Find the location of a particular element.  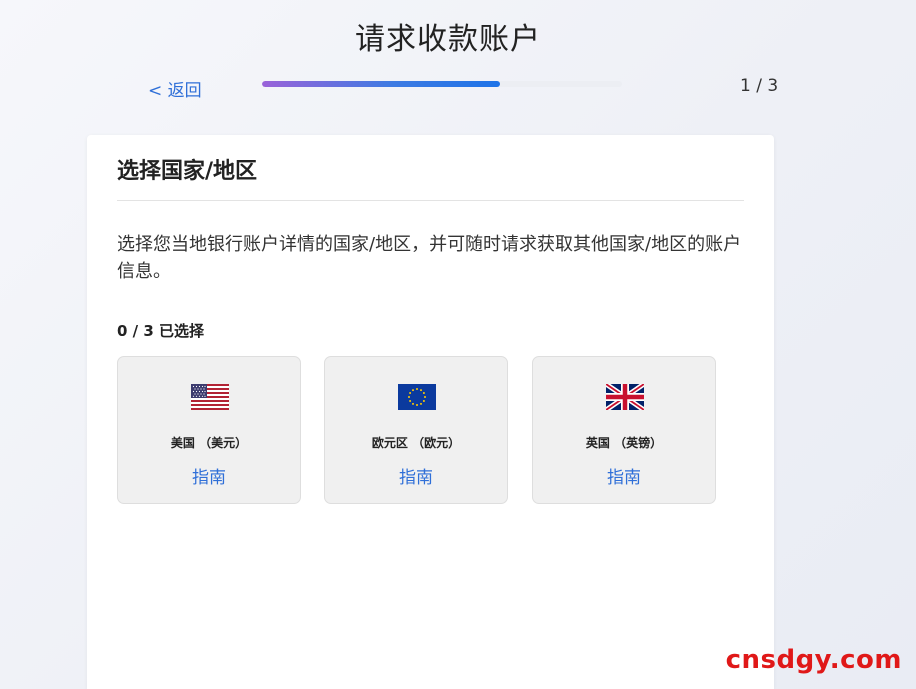

uk-flag-icon is located at coordinates (625, 397).